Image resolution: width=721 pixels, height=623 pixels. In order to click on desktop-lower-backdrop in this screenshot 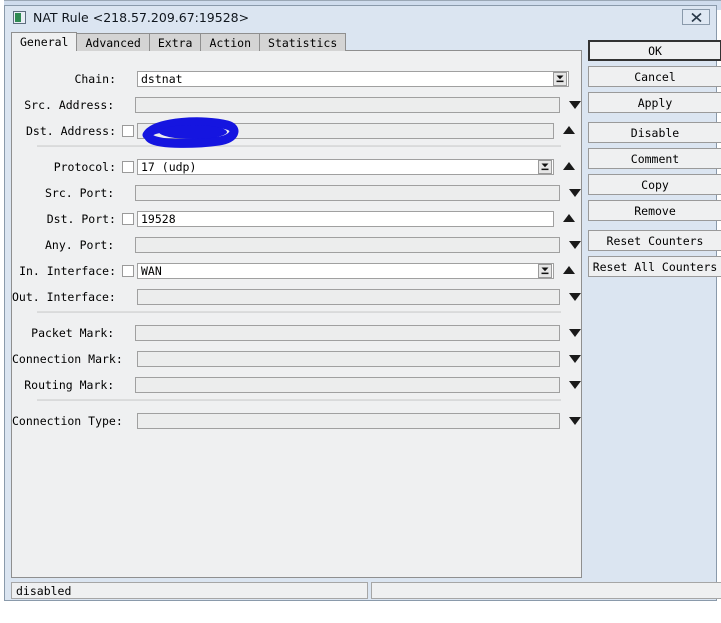, I will do `click(360, 611)`.